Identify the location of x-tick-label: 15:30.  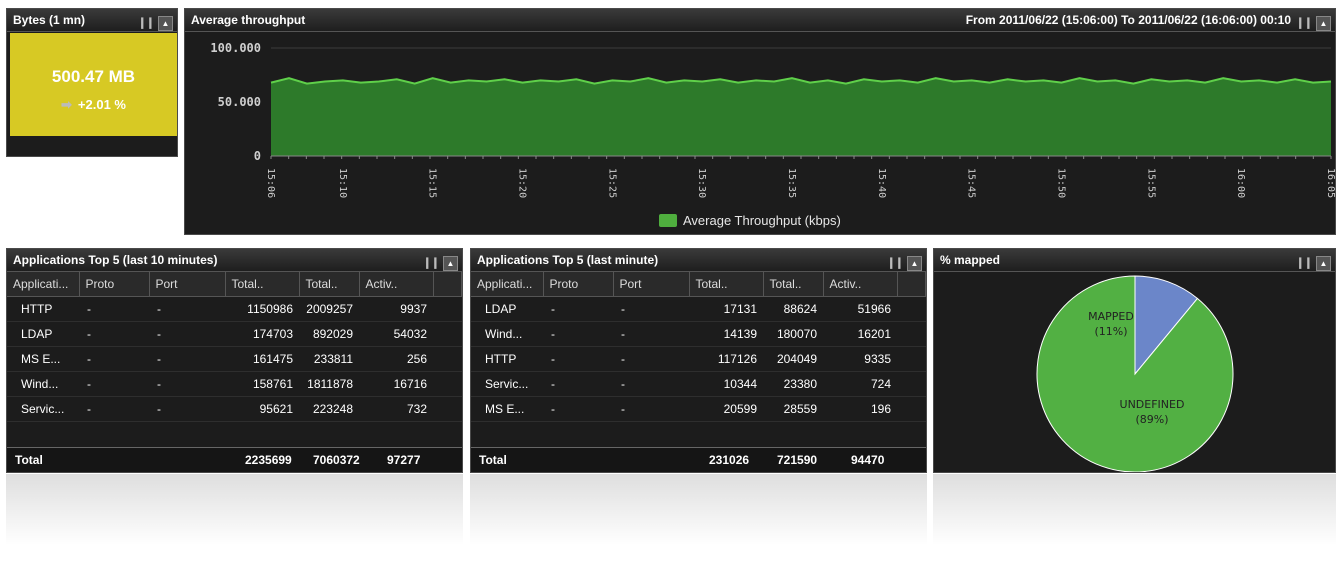
(701, 183).